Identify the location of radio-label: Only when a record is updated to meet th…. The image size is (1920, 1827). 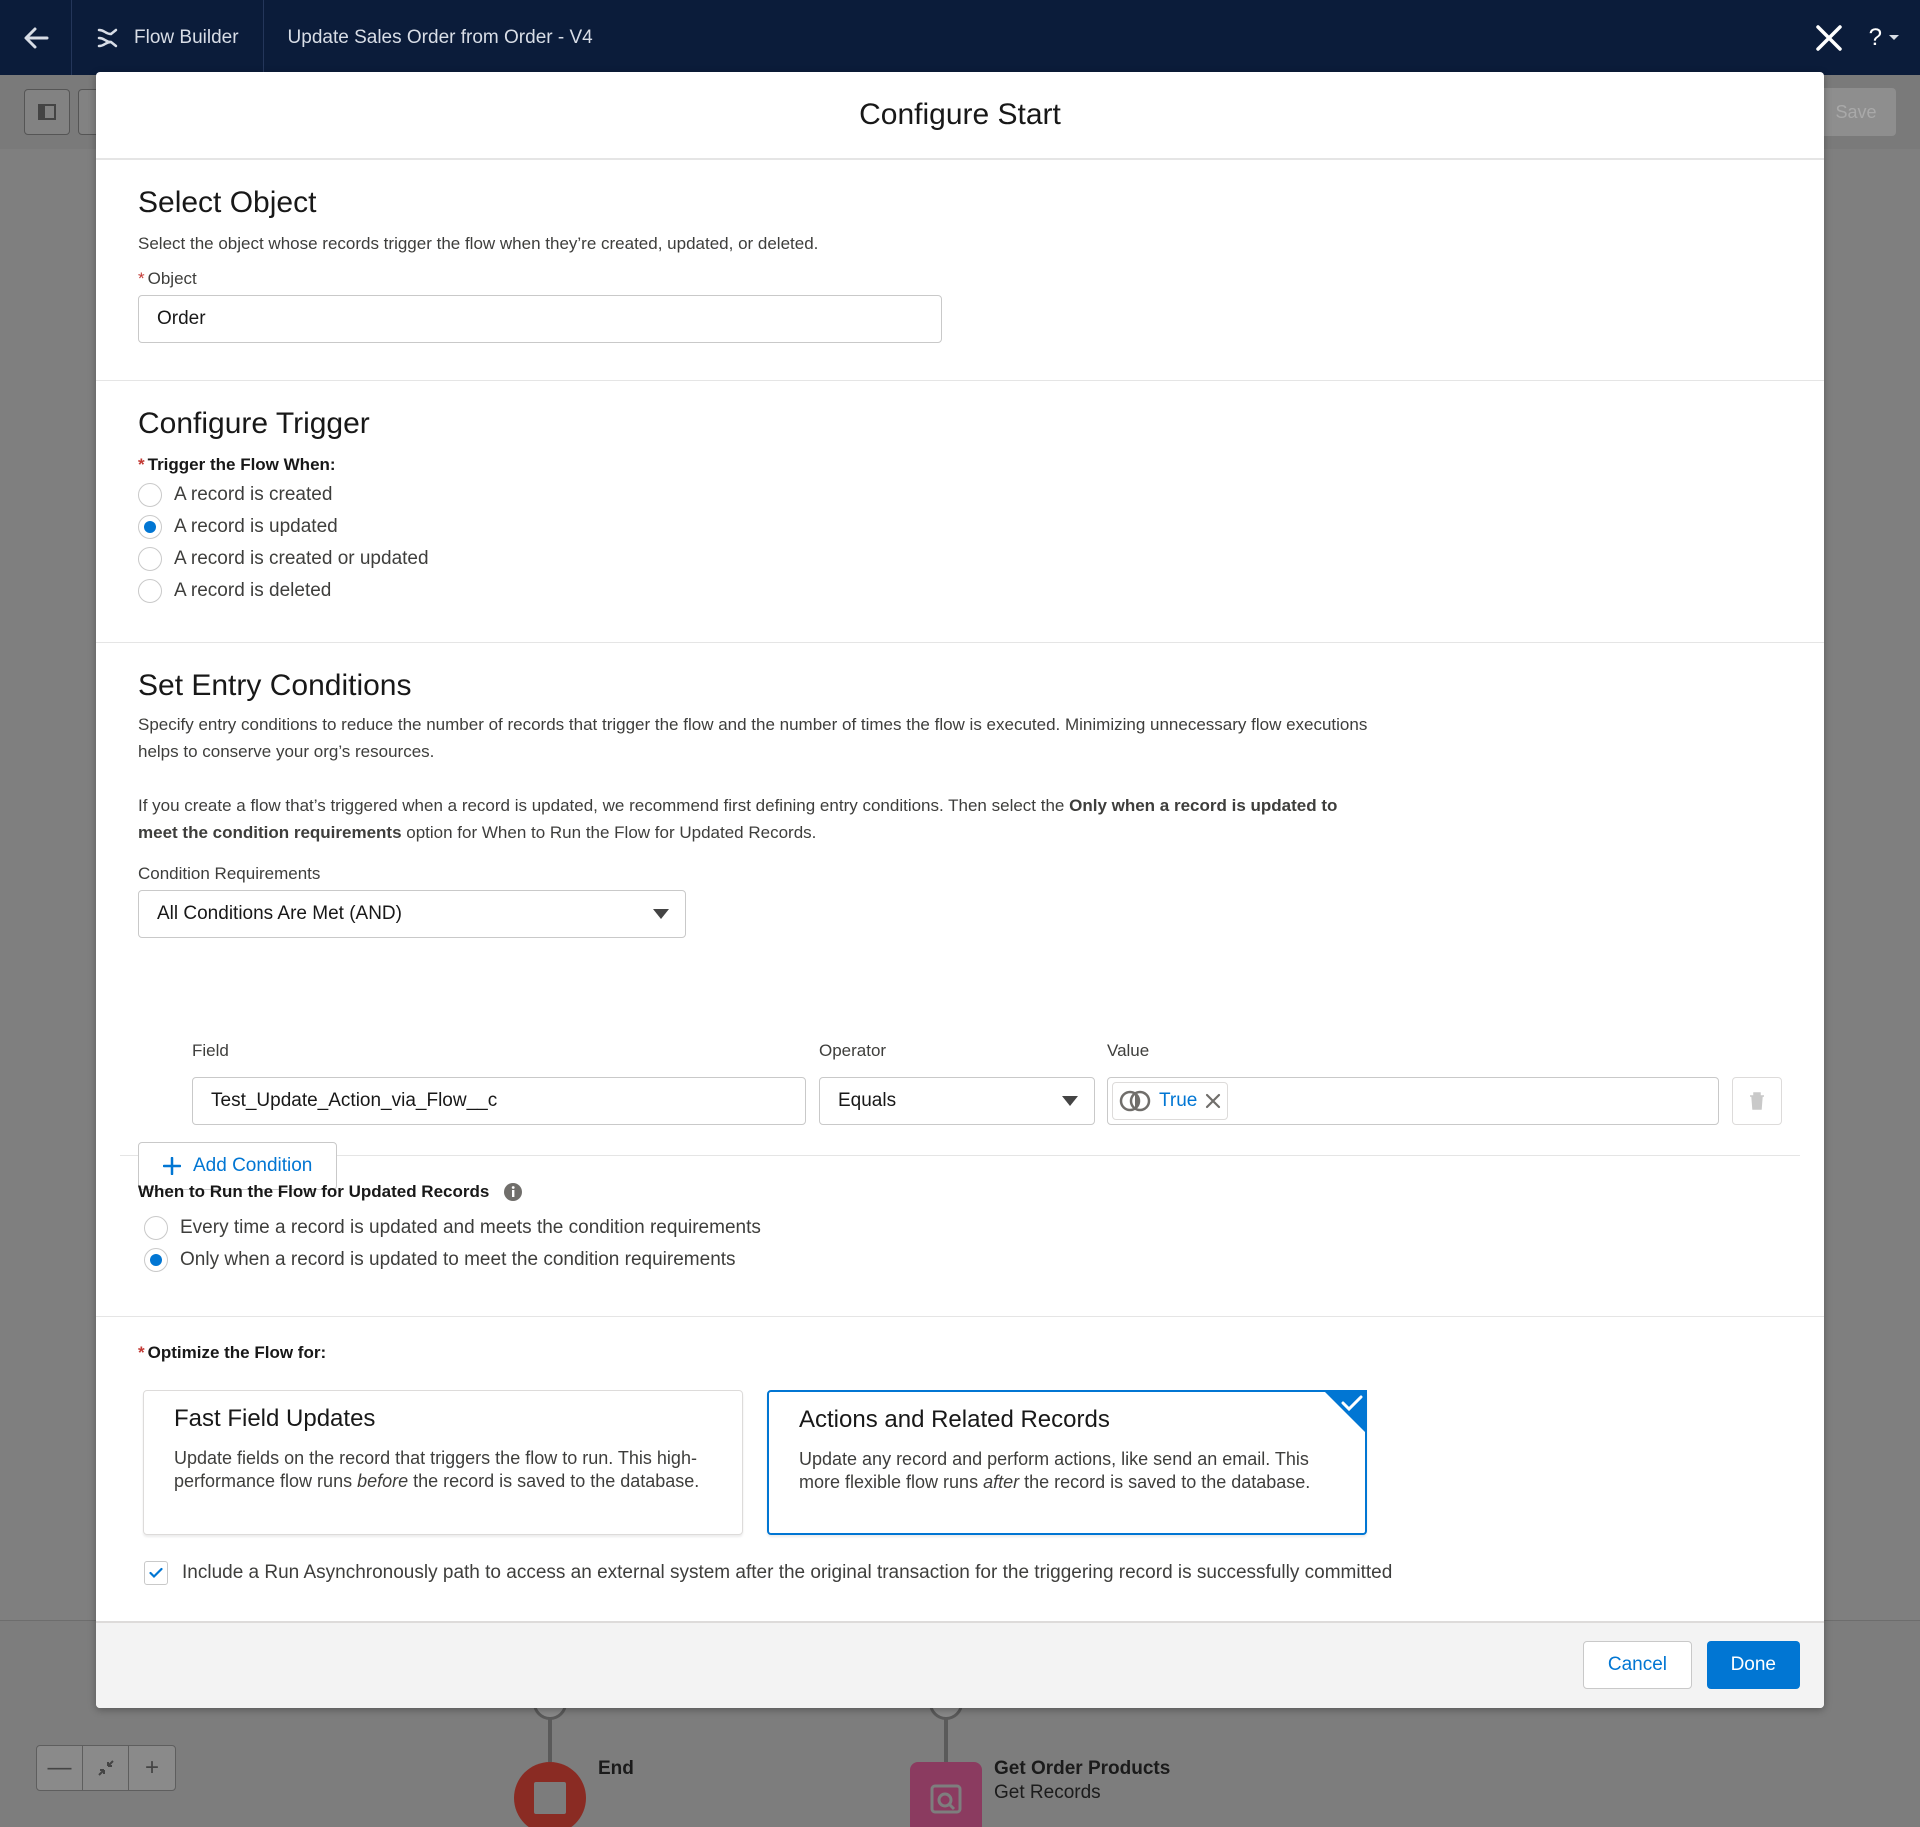
(458, 1259).